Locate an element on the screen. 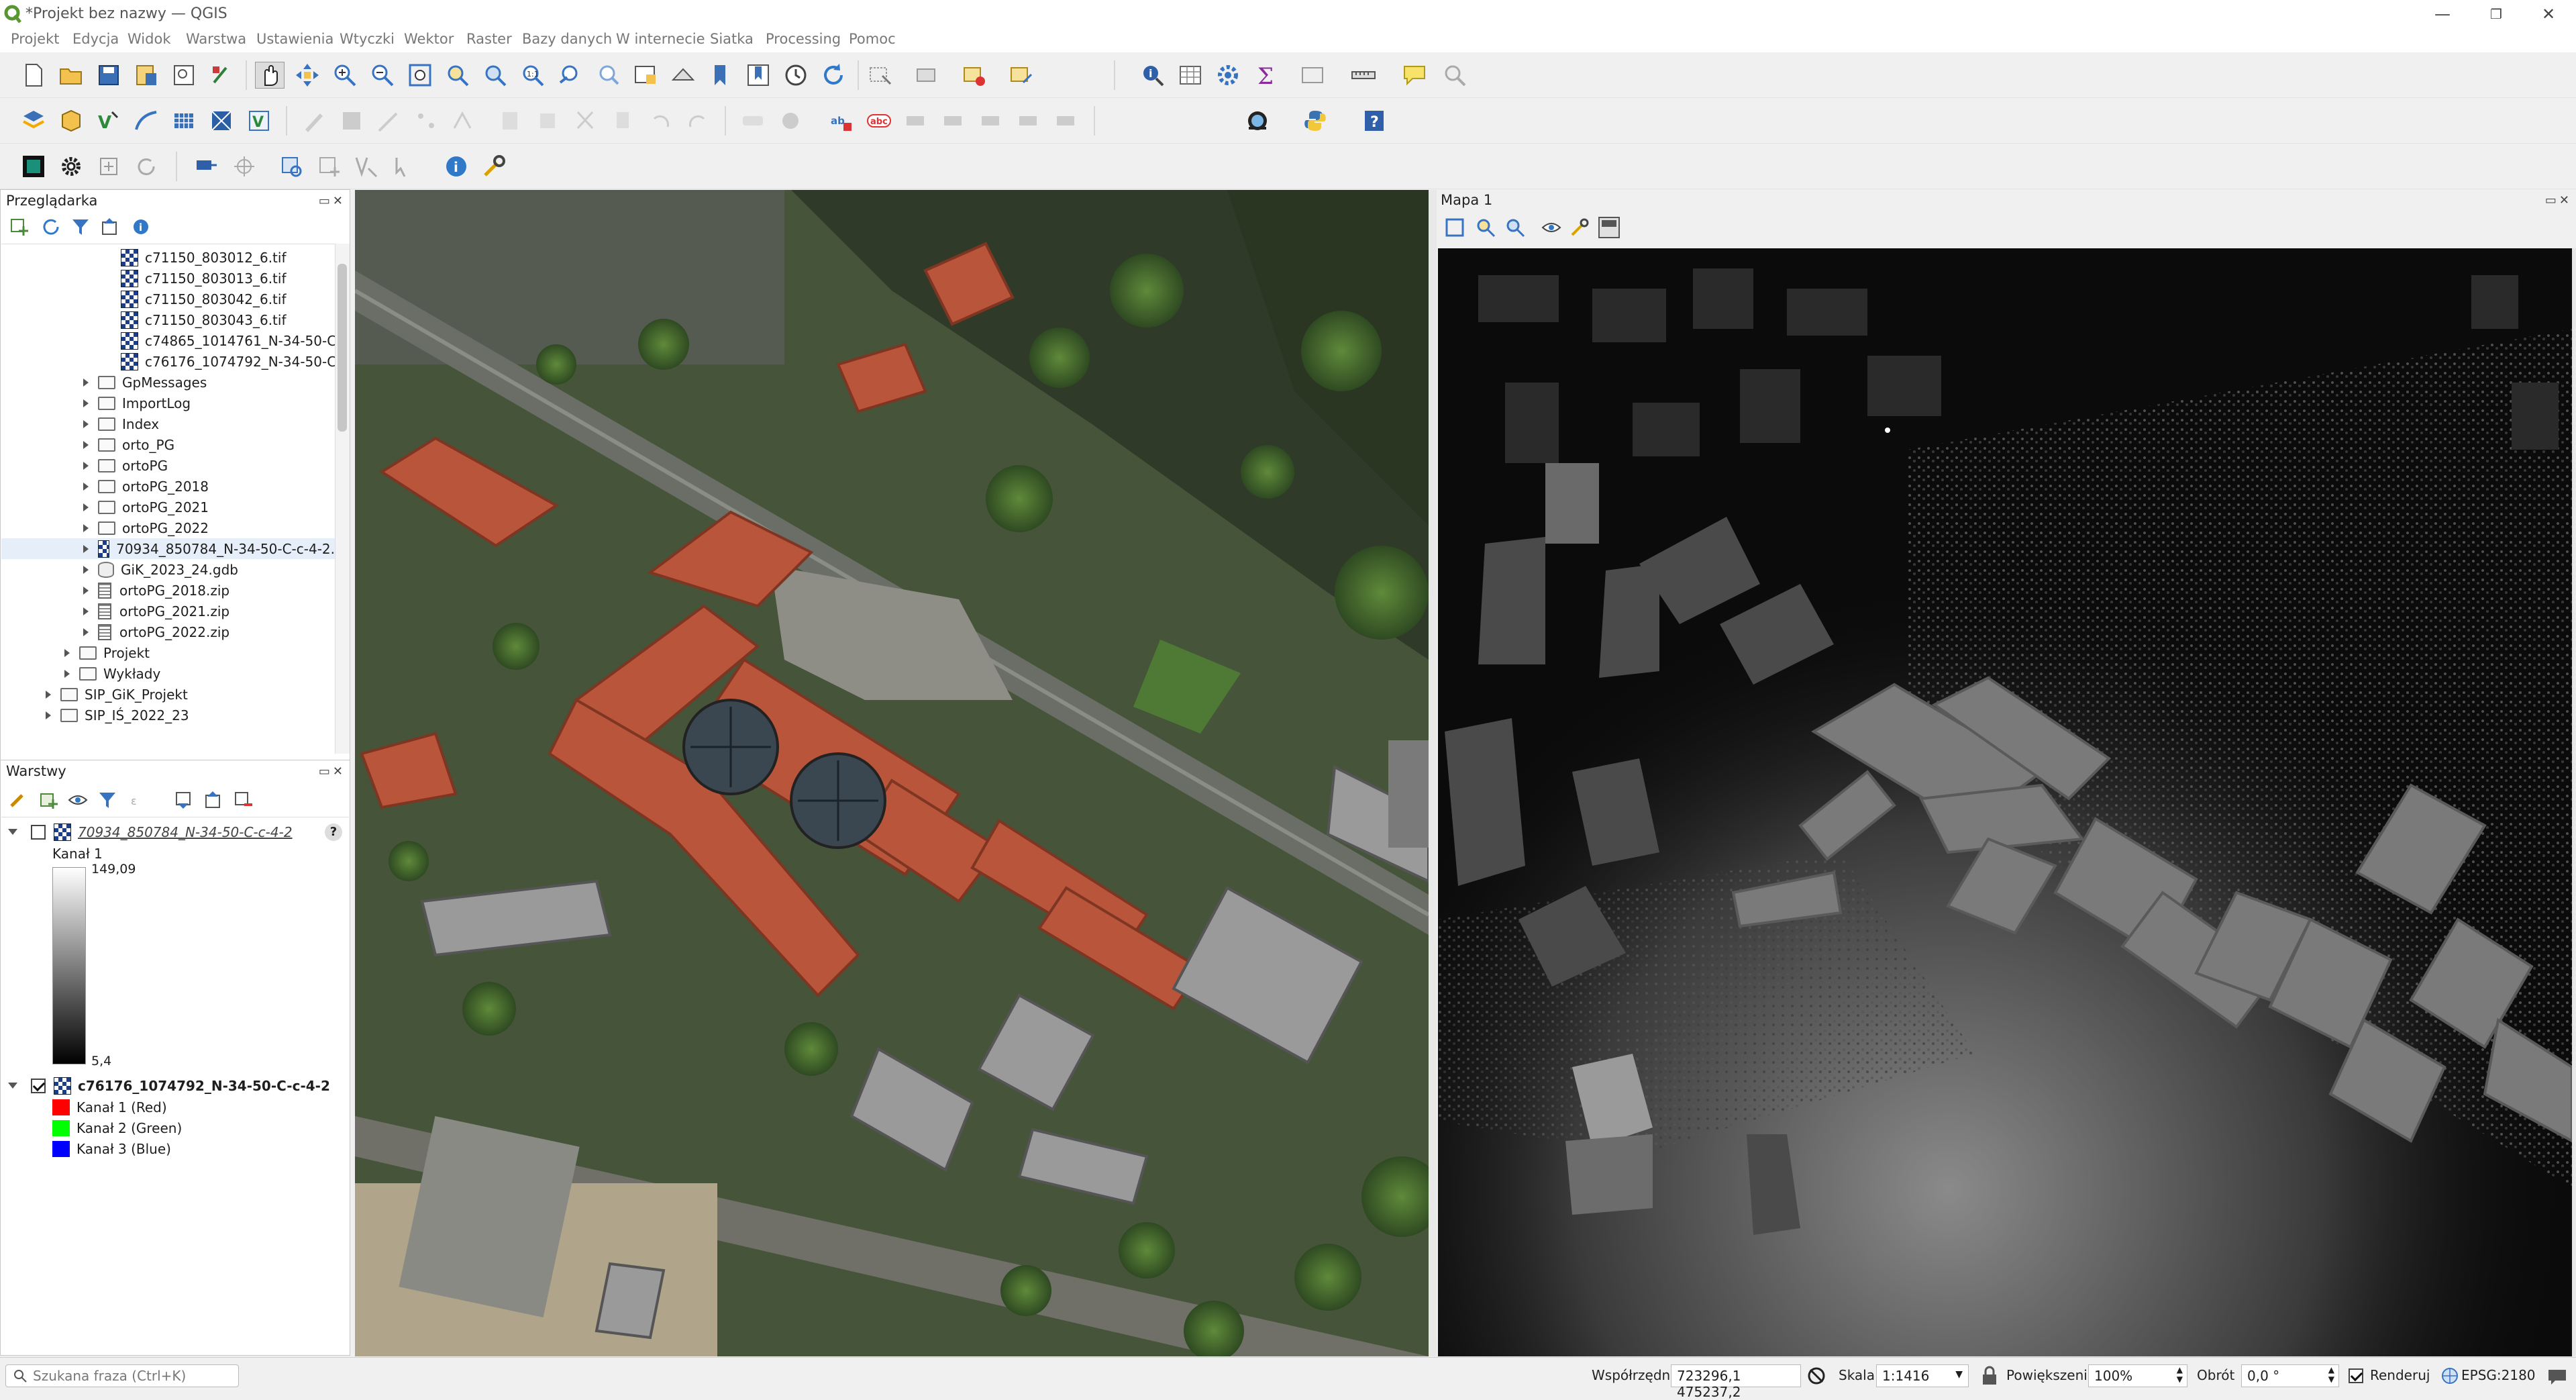  new-spatial-bookmark-icon is located at coordinates (720, 75).